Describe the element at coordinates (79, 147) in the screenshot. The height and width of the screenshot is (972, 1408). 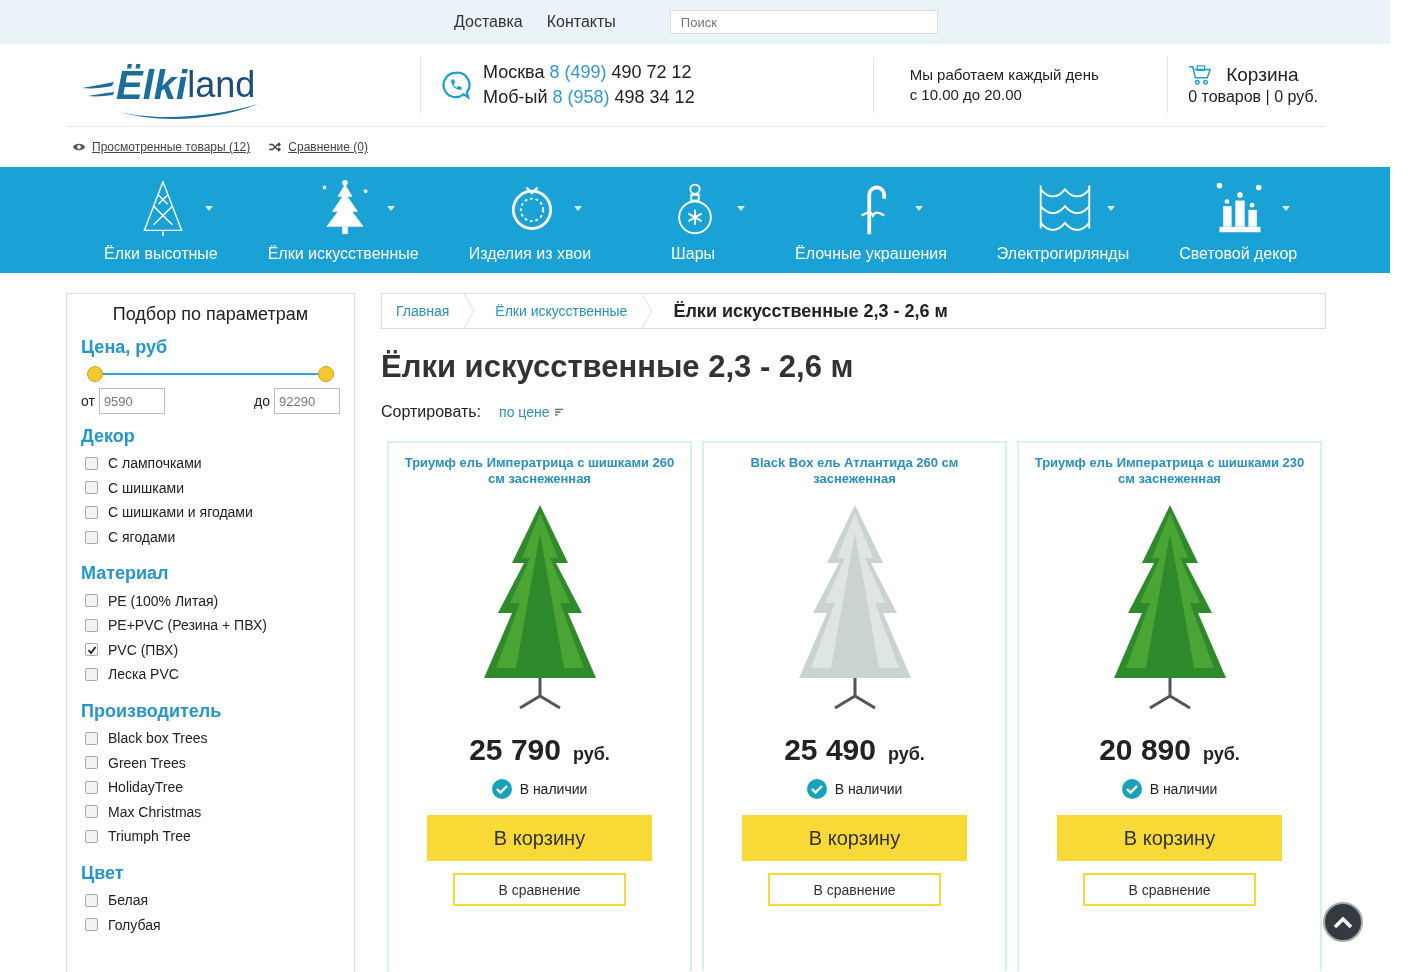
I see `eye-icon` at that location.